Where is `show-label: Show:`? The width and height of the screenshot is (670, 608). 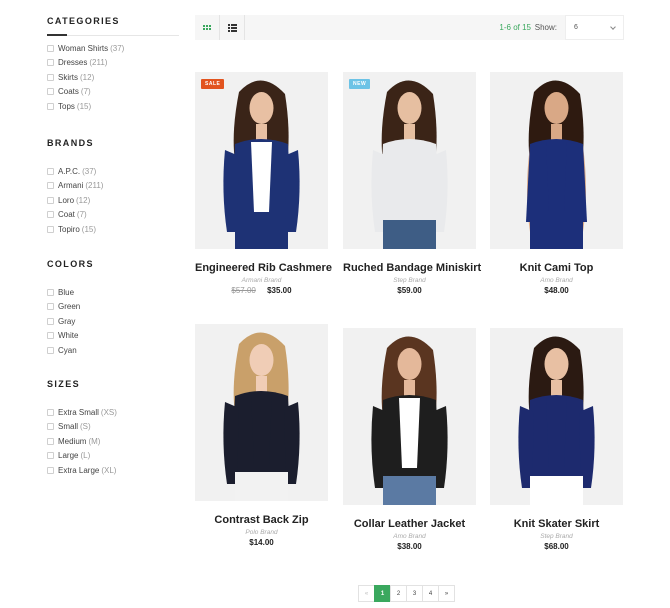
show-label: Show: is located at coordinates (545, 27).